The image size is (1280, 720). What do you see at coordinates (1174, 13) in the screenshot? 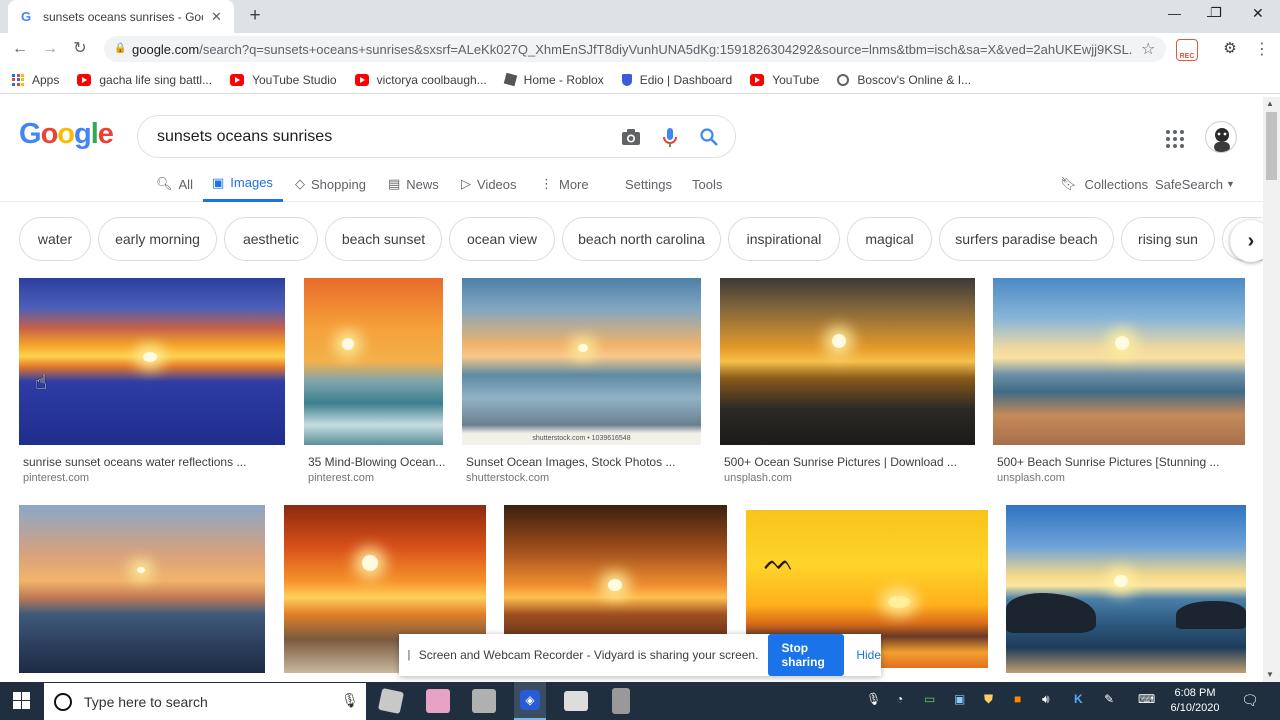
I see `minimize-icon: —` at bounding box center [1174, 13].